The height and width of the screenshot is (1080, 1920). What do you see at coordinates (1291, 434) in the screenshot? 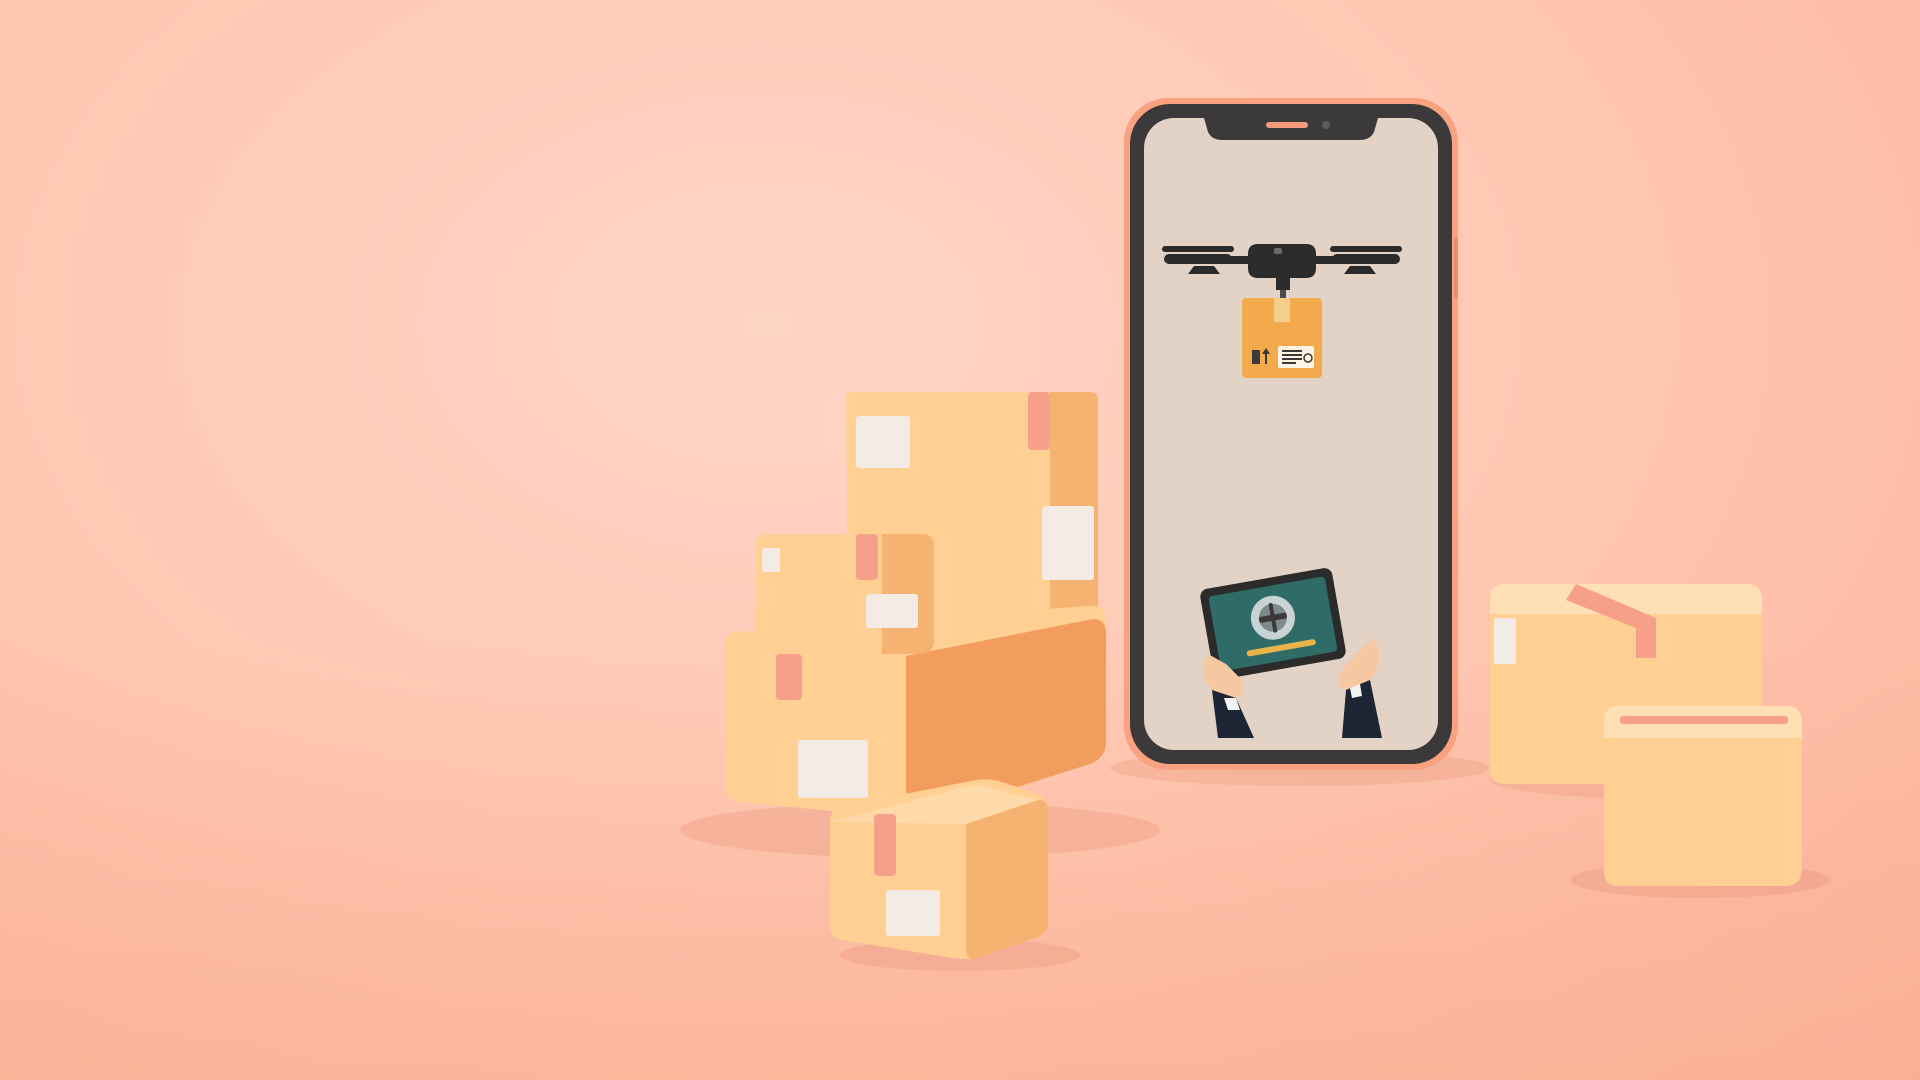
I see `smartphone` at bounding box center [1291, 434].